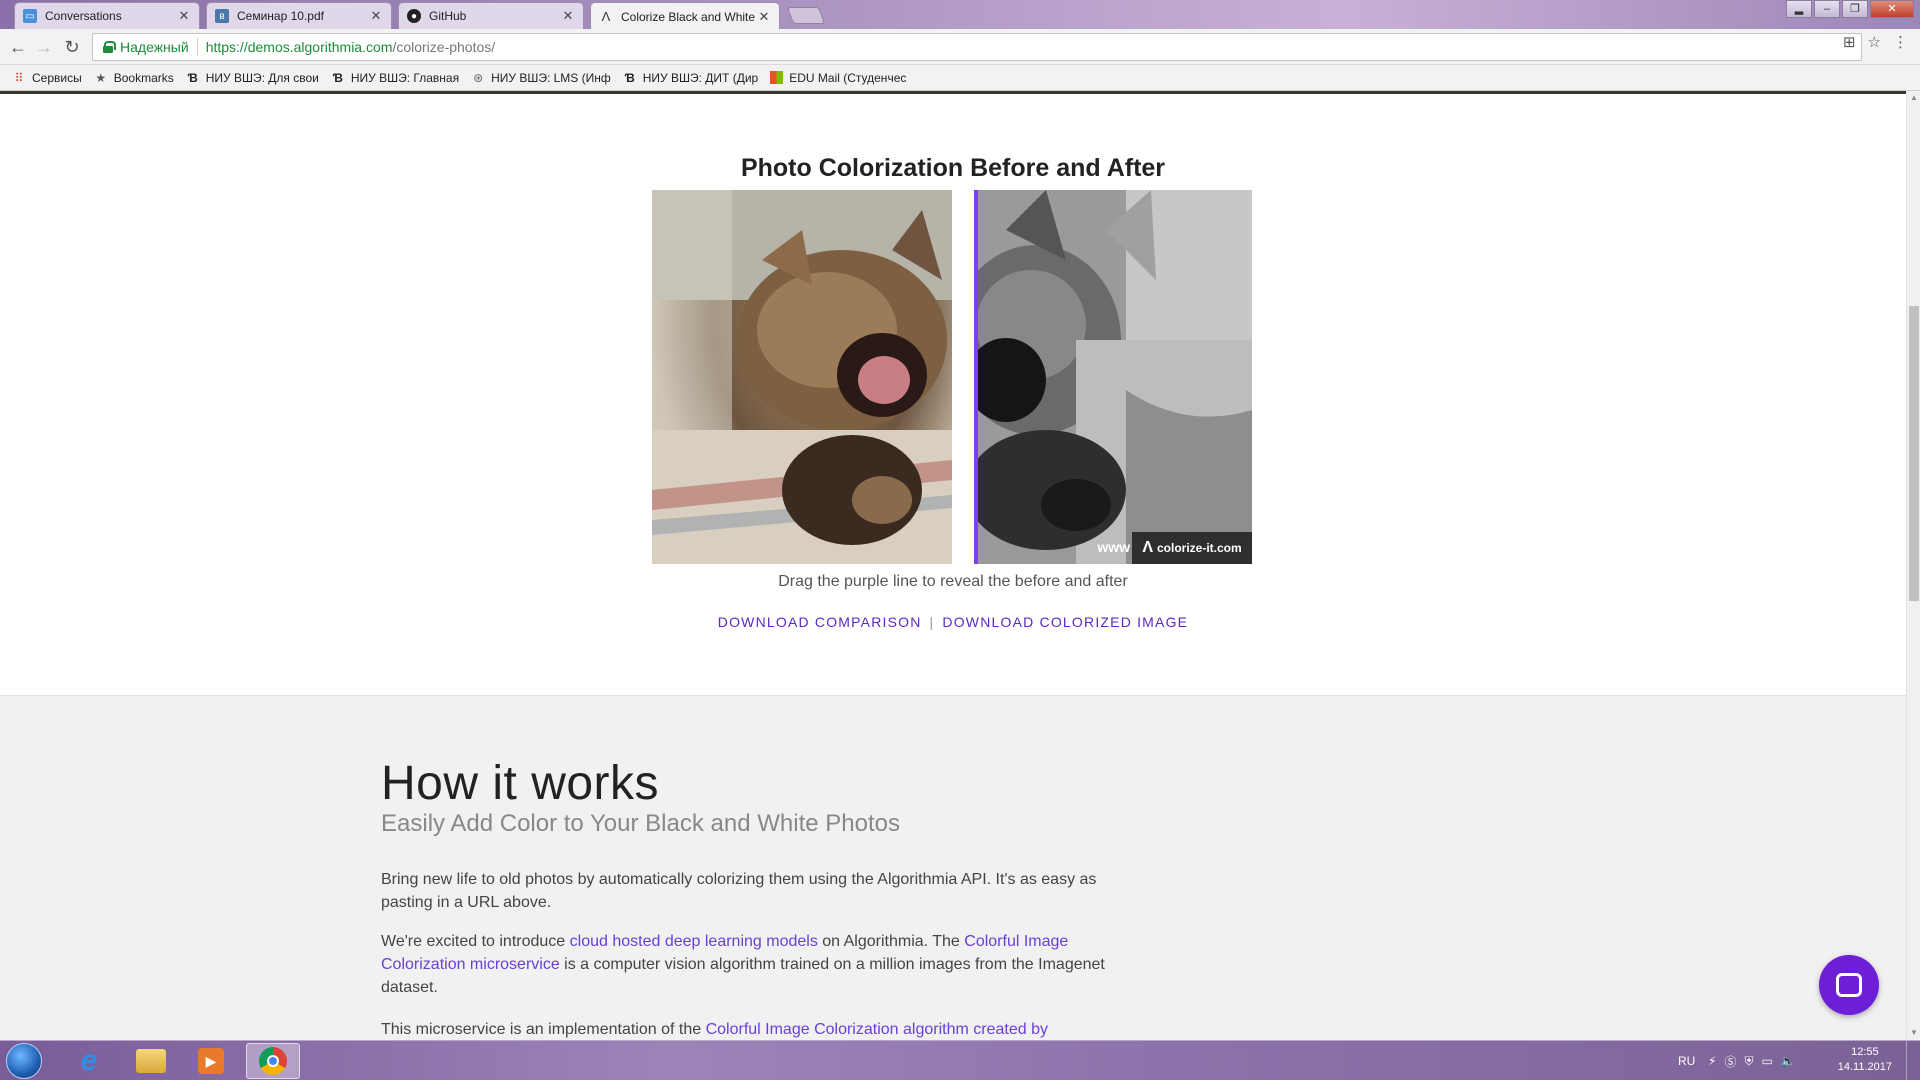  Describe the element at coordinates (109, 47) in the screenshot. I see `lock-icon` at that location.